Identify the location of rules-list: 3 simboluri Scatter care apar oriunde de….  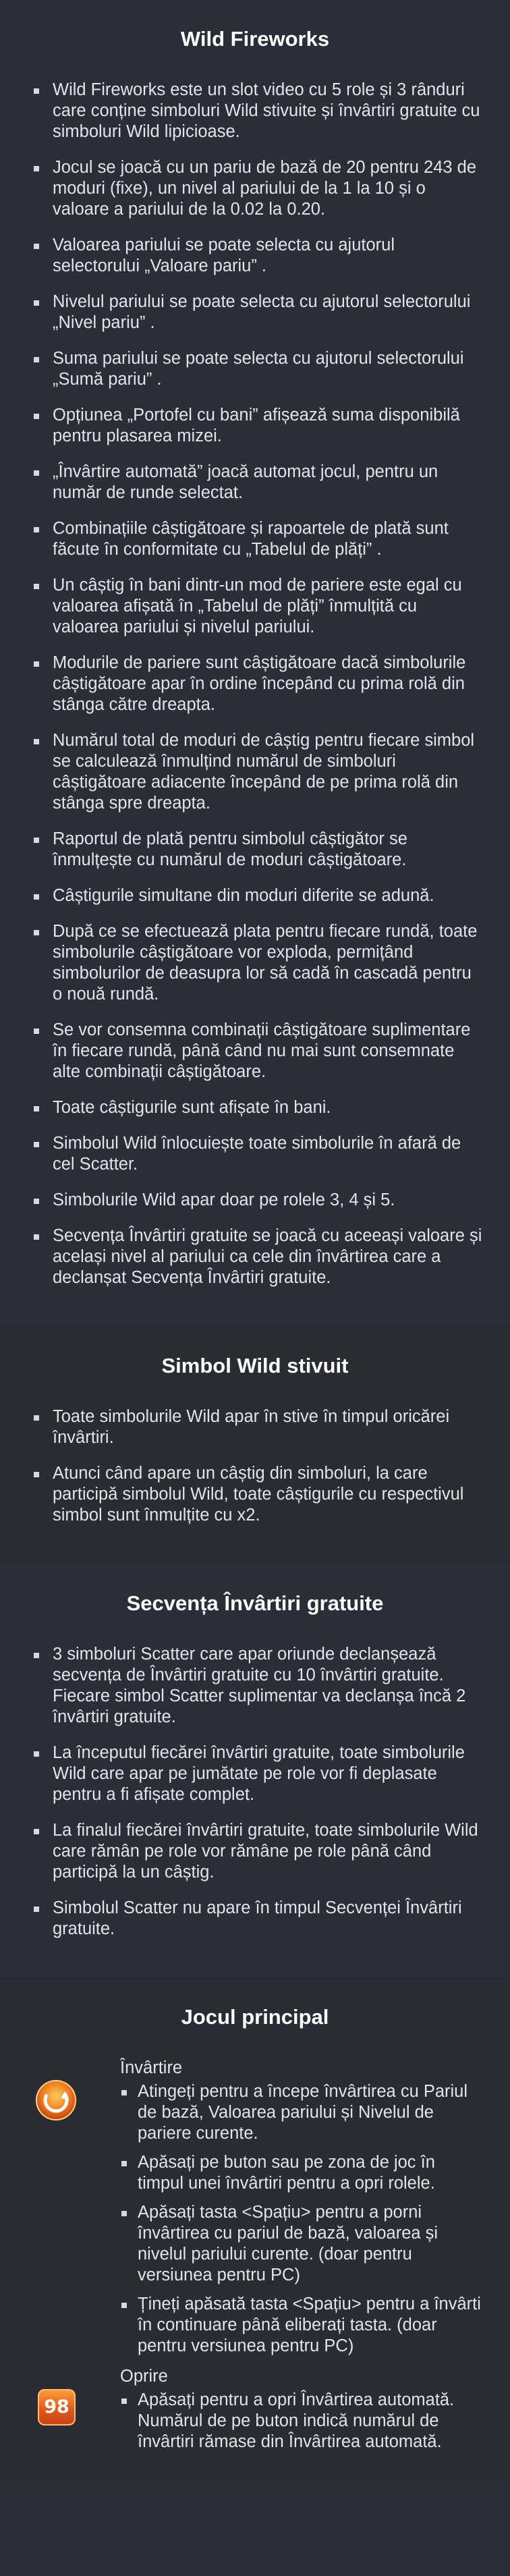
(255, 1792).